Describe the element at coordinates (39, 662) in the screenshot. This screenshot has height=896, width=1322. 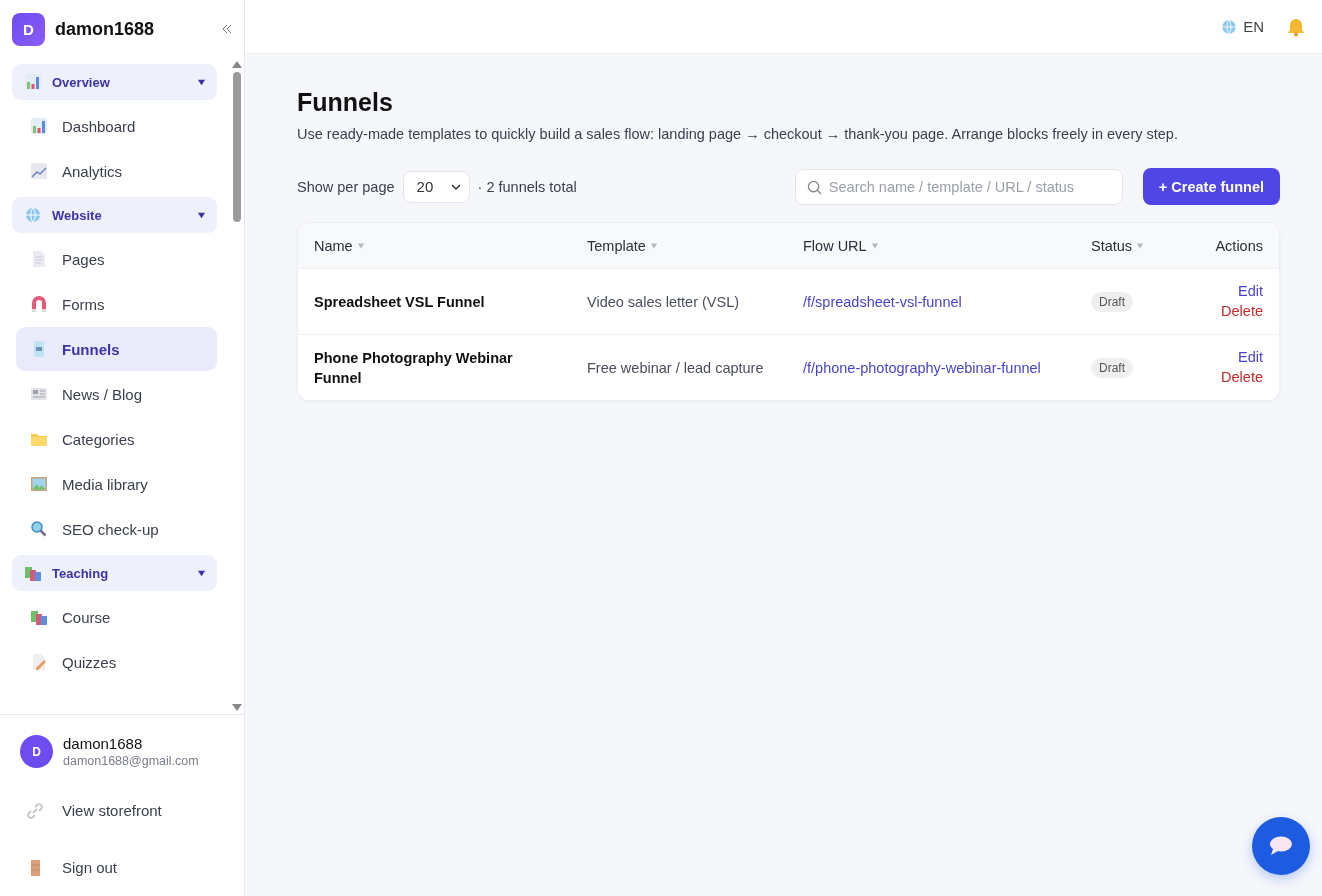
I see `pencil-page-icon` at that location.